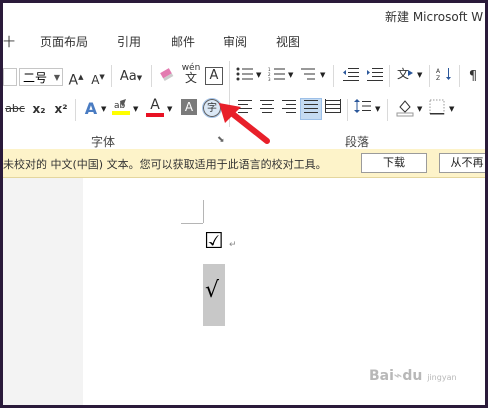  Describe the element at coordinates (445, 77) in the screenshot. I see `sort-icon: AZ` at that location.